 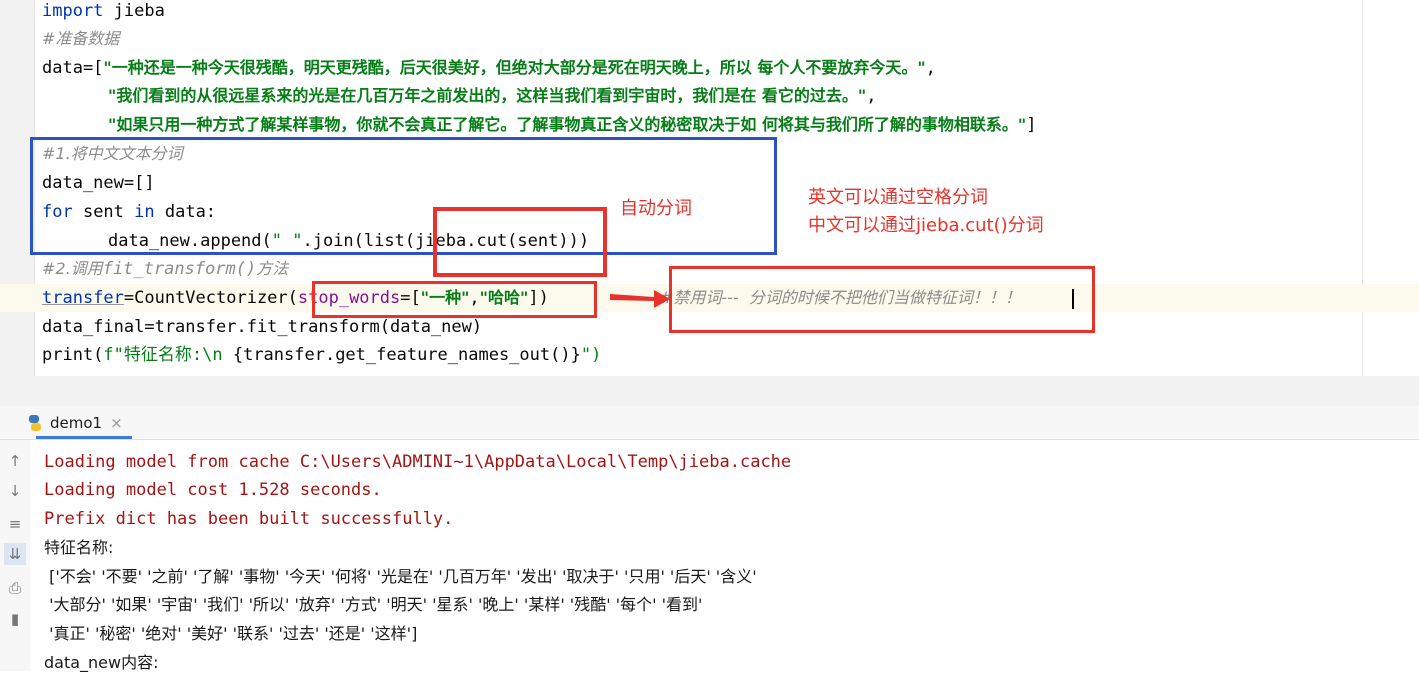 What do you see at coordinates (72, 268) in the screenshot?
I see `comment-text: #2.调用` at bounding box center [72, 268].